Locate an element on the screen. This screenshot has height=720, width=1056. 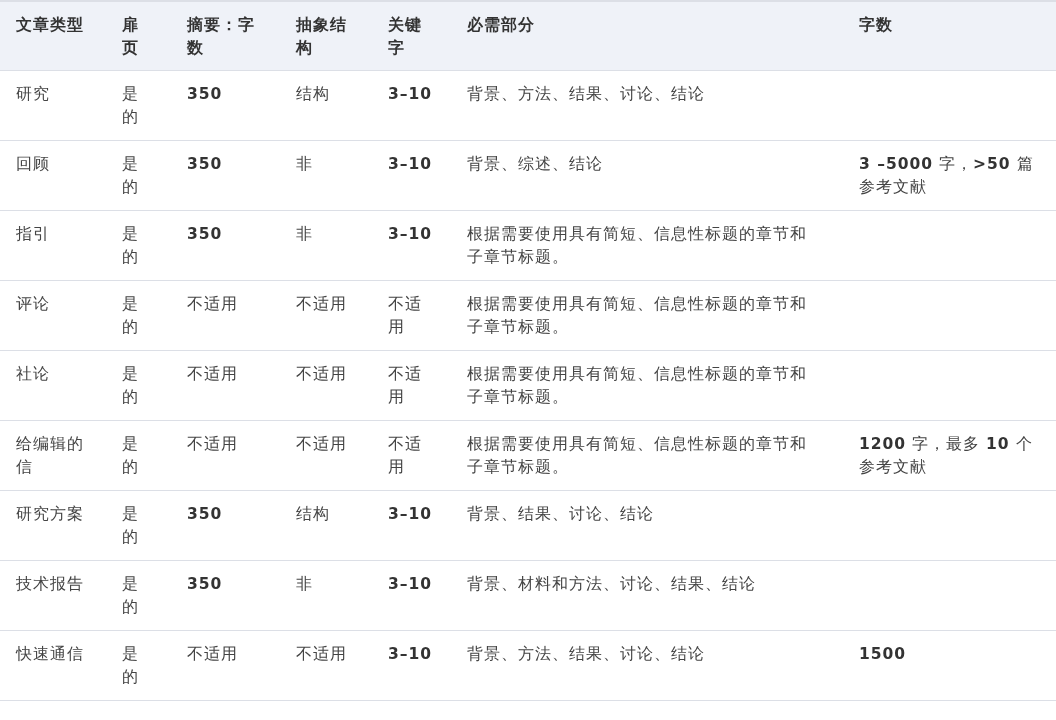
table-cell-text: 研究 is located at coordinates (33, 94).